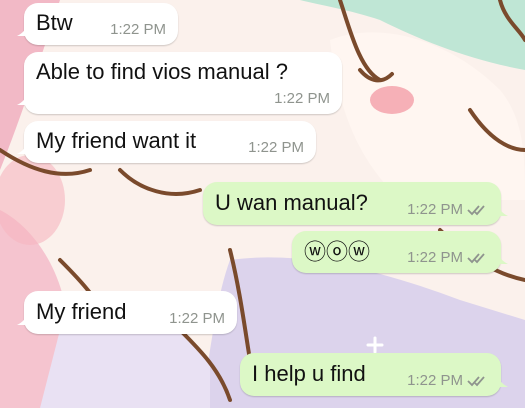  Describe the element at coordinates (309, 373) in the screenshot. I see `message-text: I help u find` at that location.